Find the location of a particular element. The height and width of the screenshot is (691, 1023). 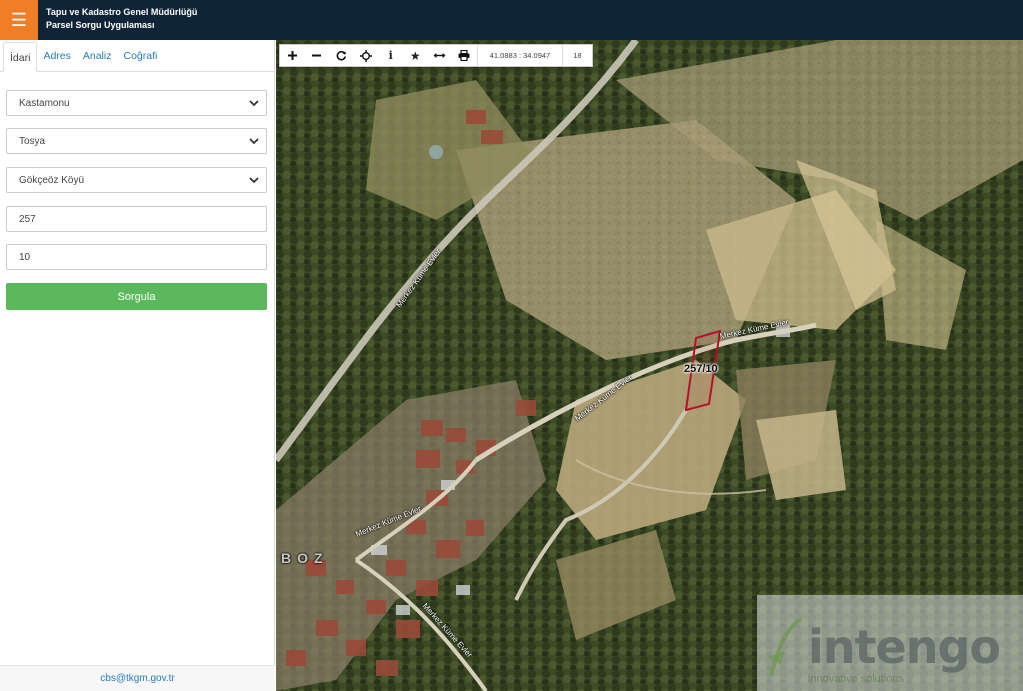

block-value: 257 is located at coordinates (27, 219).